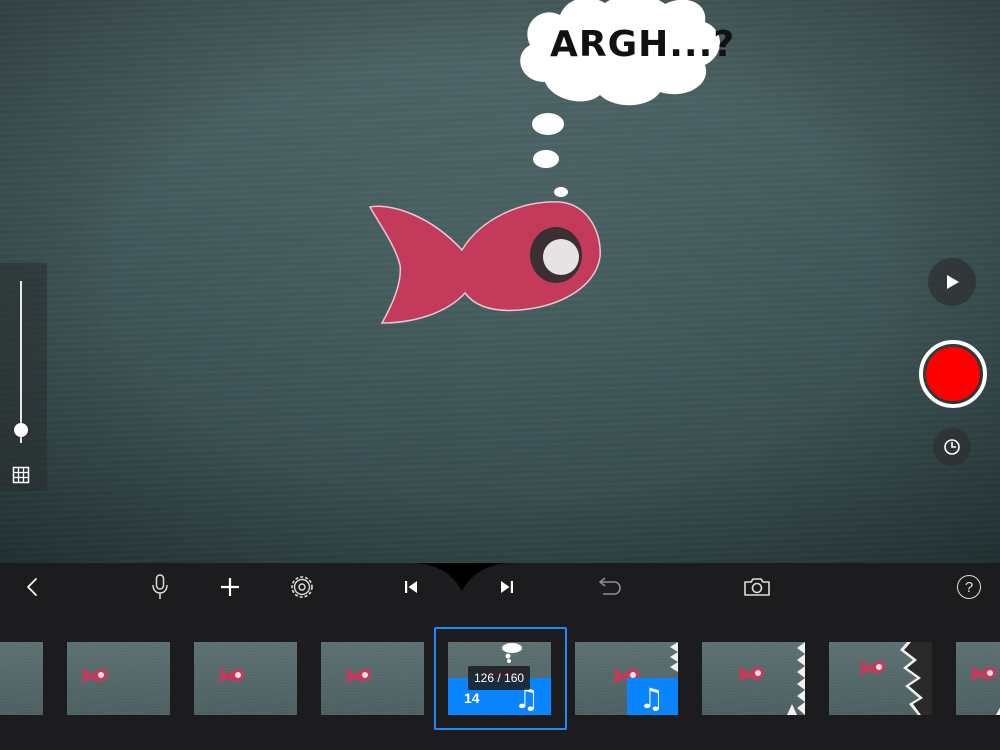 This screenshot has height=750, width=1000. I want to click on play-icon, so click(953, 282).